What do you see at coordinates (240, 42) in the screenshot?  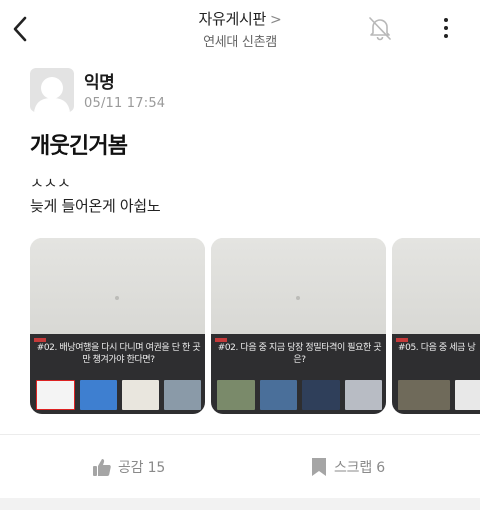 I see `school-name: 연세대 신촌캠` at bounding box center [240, 42].